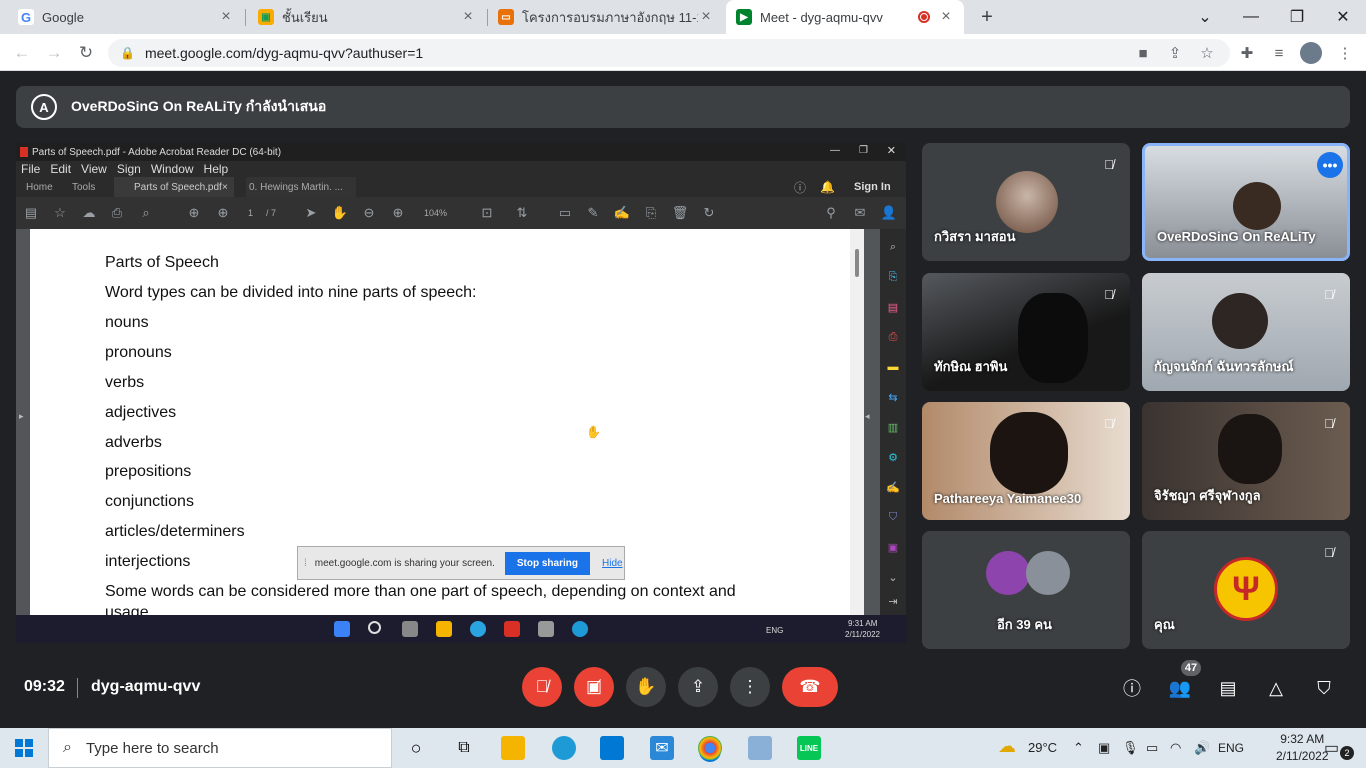 The image size is (1366, 768). What do you see at coordinates (216, 169) in the screenshot?
I see `menu-help: Help` at bounding box center [216, 169].